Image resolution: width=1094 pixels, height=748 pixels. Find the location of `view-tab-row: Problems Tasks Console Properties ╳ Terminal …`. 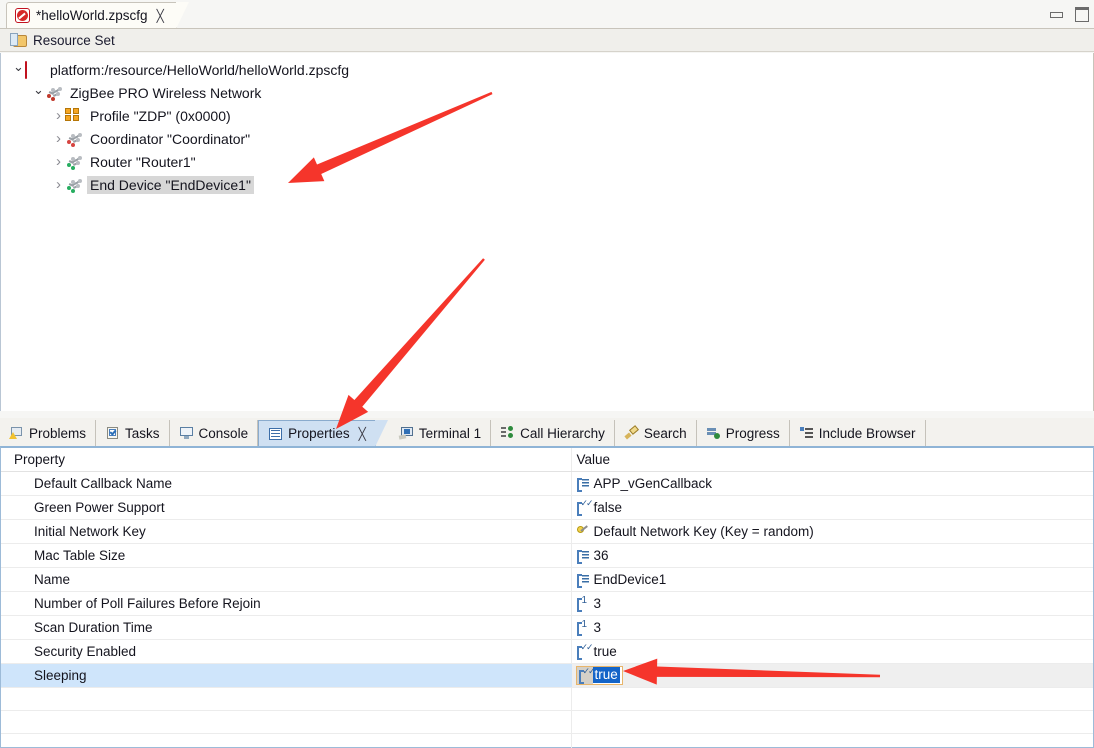

view-tab-row: Problems Tasks Console Properties ╳ Terminal … is located at coordinates (547, 432).